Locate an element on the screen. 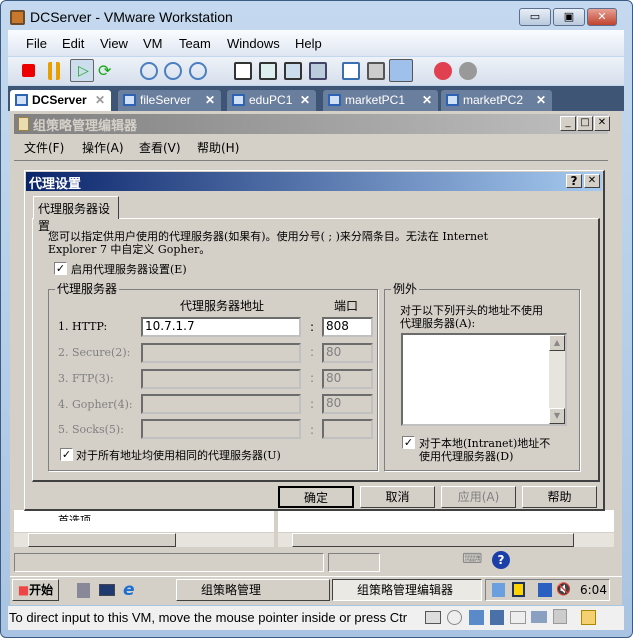 This screenshot has width=633, height=638. ftp-label: 3. FTP(3): is located at coordinates (86, 378).